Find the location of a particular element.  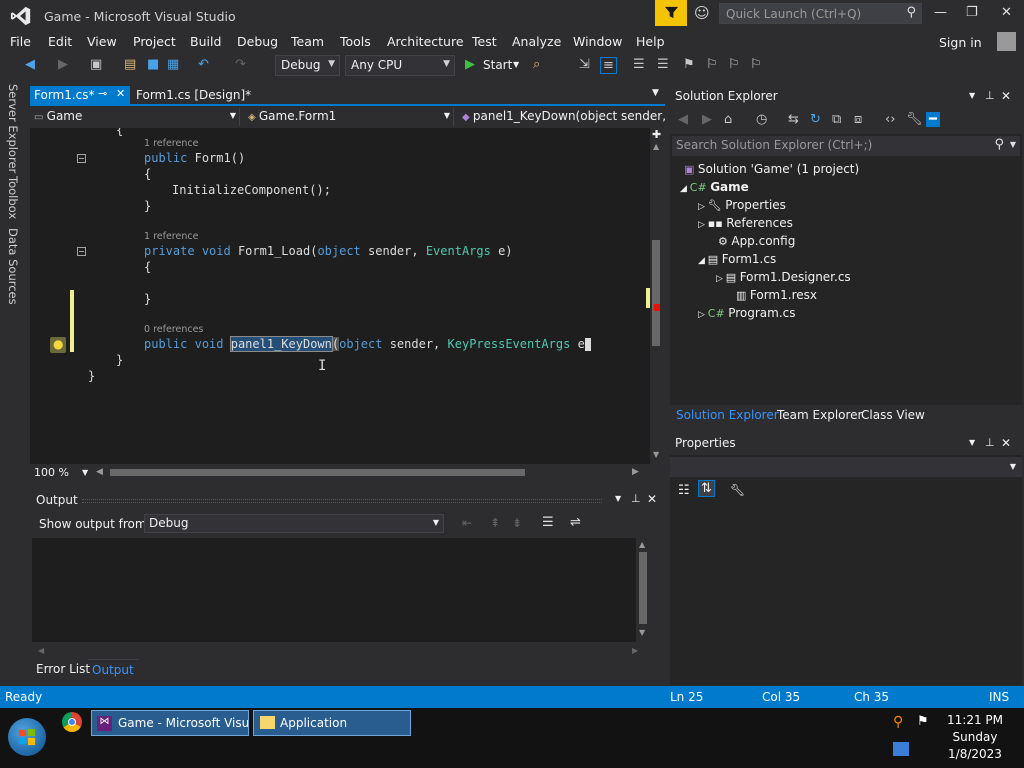

menu-window: Window is located at coordinates (597, 41).